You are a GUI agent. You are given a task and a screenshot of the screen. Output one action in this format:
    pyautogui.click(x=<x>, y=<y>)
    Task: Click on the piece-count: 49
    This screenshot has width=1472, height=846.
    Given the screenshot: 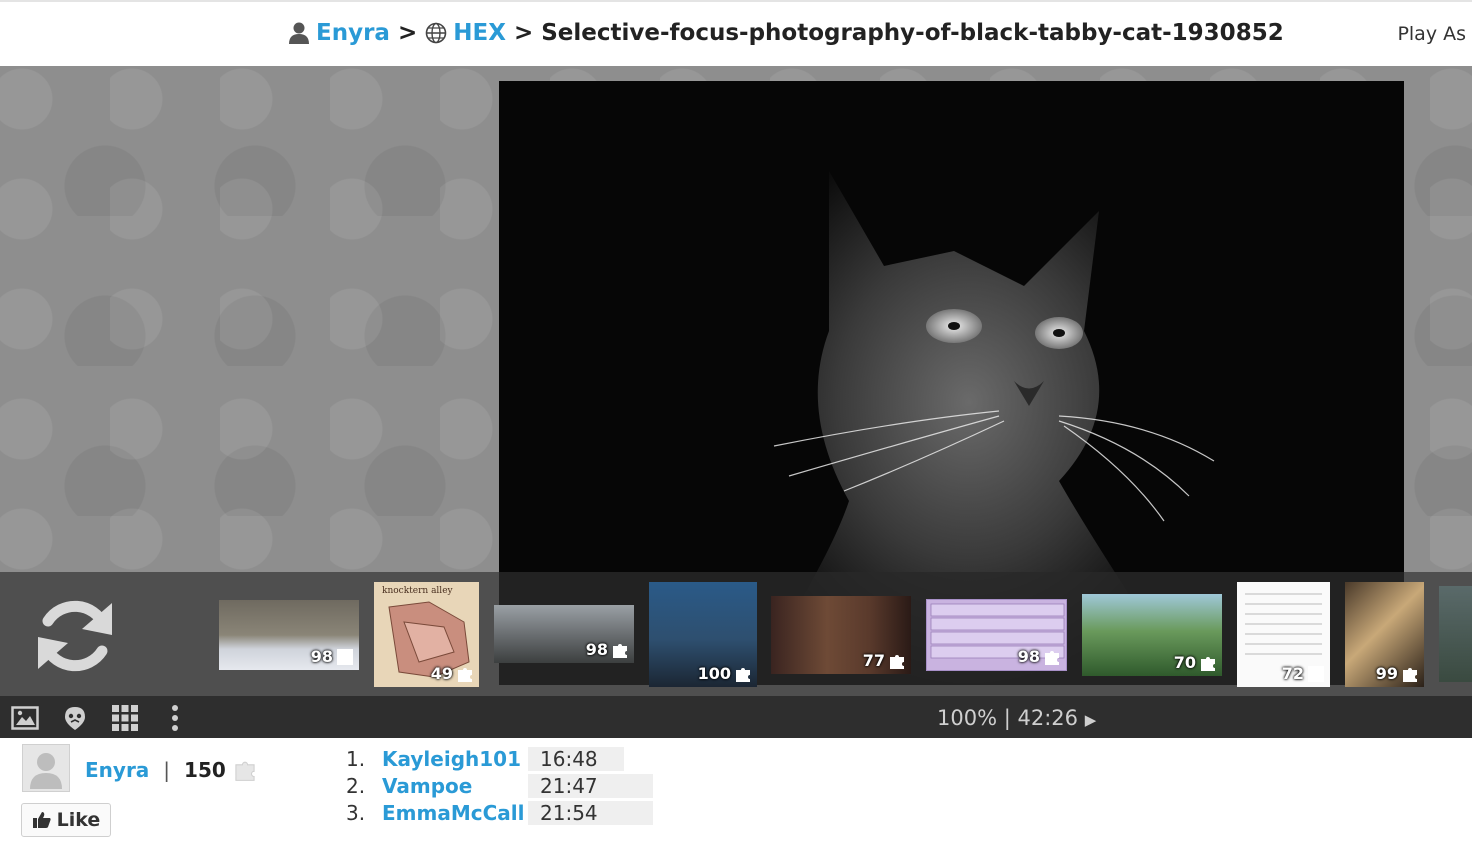 What is the action you would take?
    pyautogui.click(x=441, y=673)
    